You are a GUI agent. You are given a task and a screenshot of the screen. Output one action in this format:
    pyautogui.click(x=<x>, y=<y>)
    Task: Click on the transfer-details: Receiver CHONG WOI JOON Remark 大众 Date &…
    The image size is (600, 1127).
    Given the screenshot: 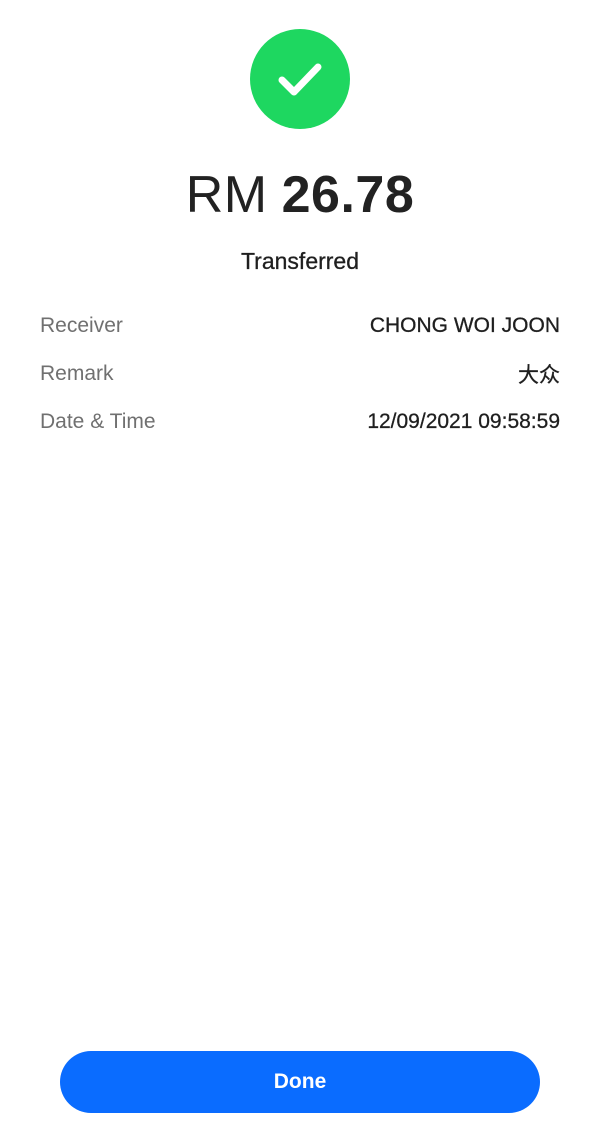 What is the action you would take?
    pyautogui.click(x=300, y=374)
    